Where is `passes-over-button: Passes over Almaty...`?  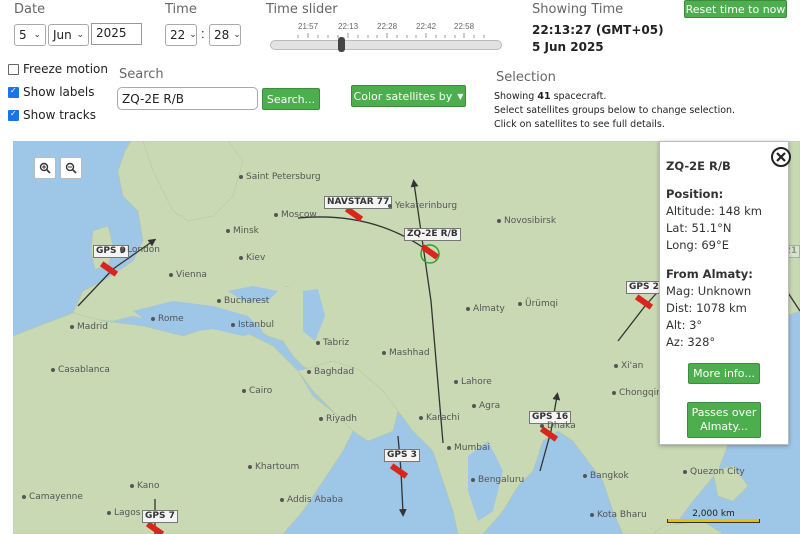
passes-over-button: Passes over Almaty... is located at coordinates (724, 420).